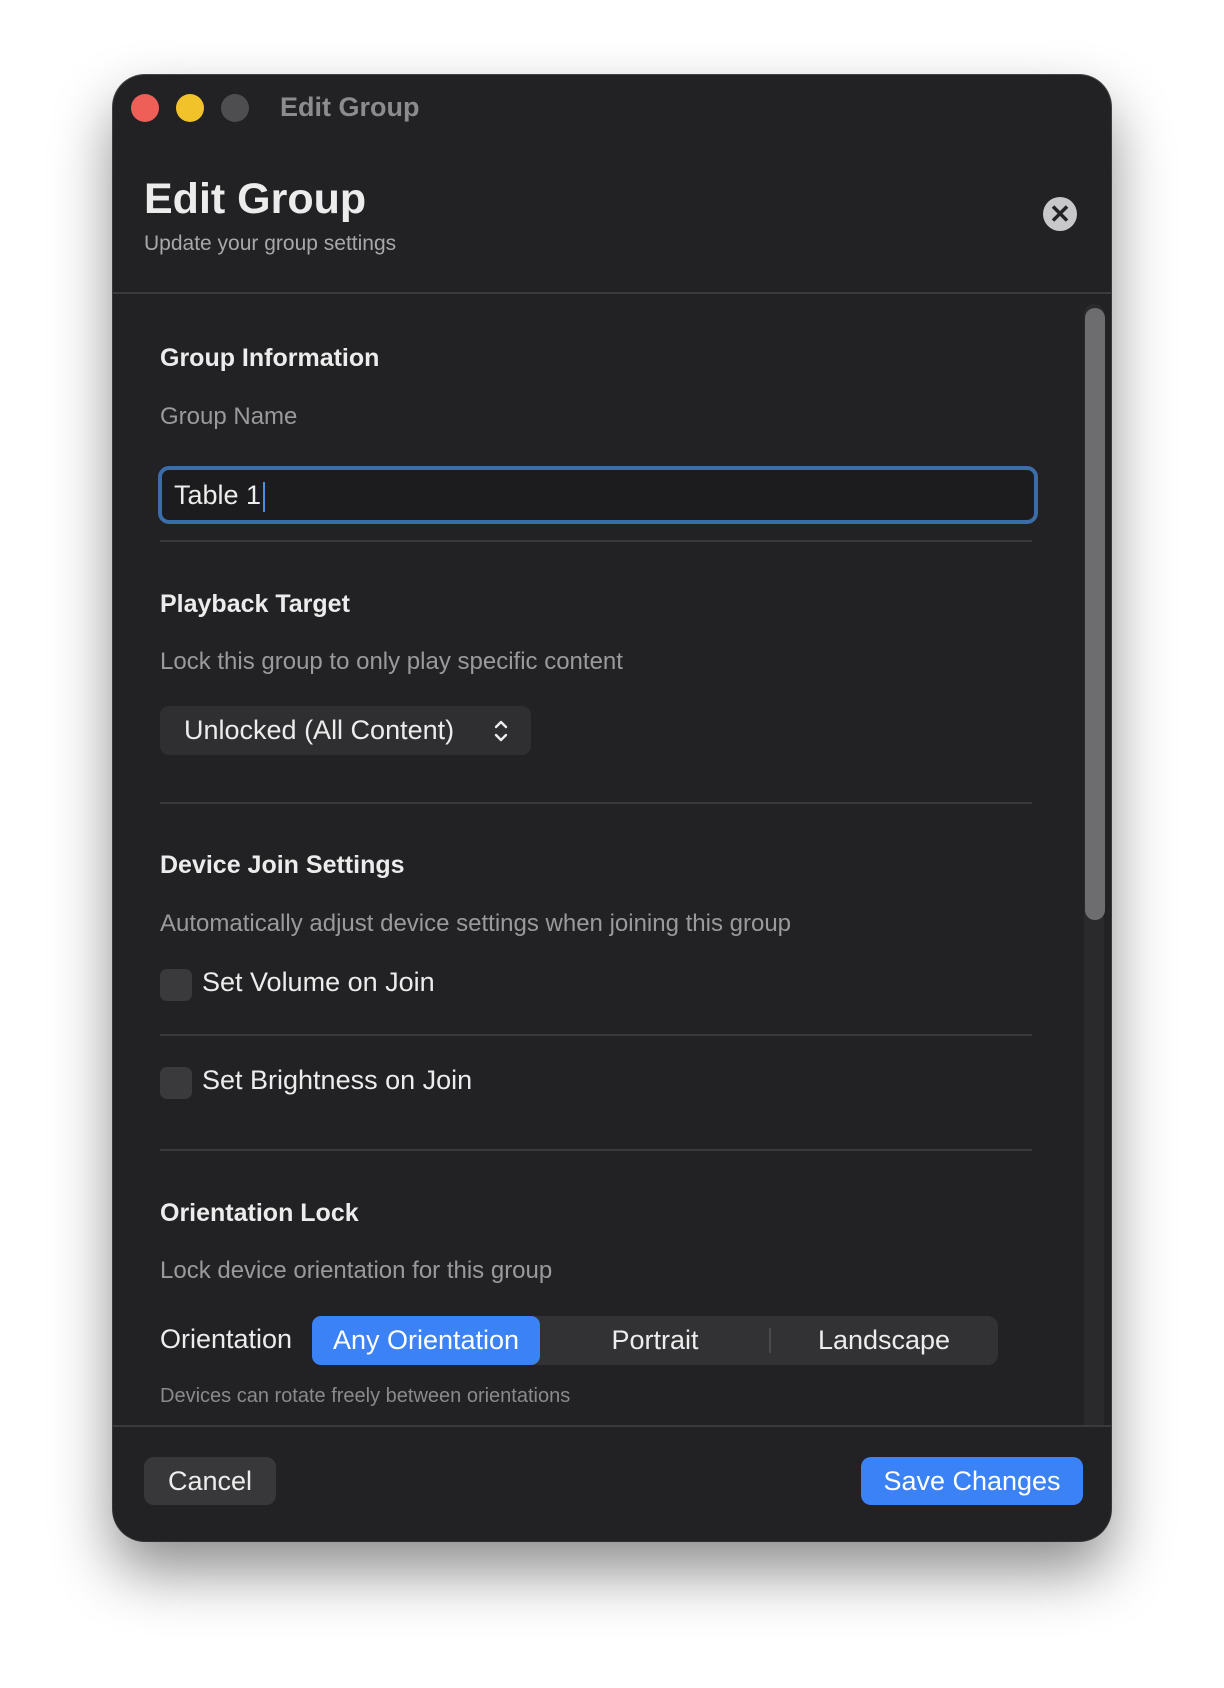 Image resolution: width=1224 pixels, height=1688 pixels. Describe the element at coordinates (319, 730) in the screenshot. I see `playback-target-value: Unlocked (All Content)` at that location.